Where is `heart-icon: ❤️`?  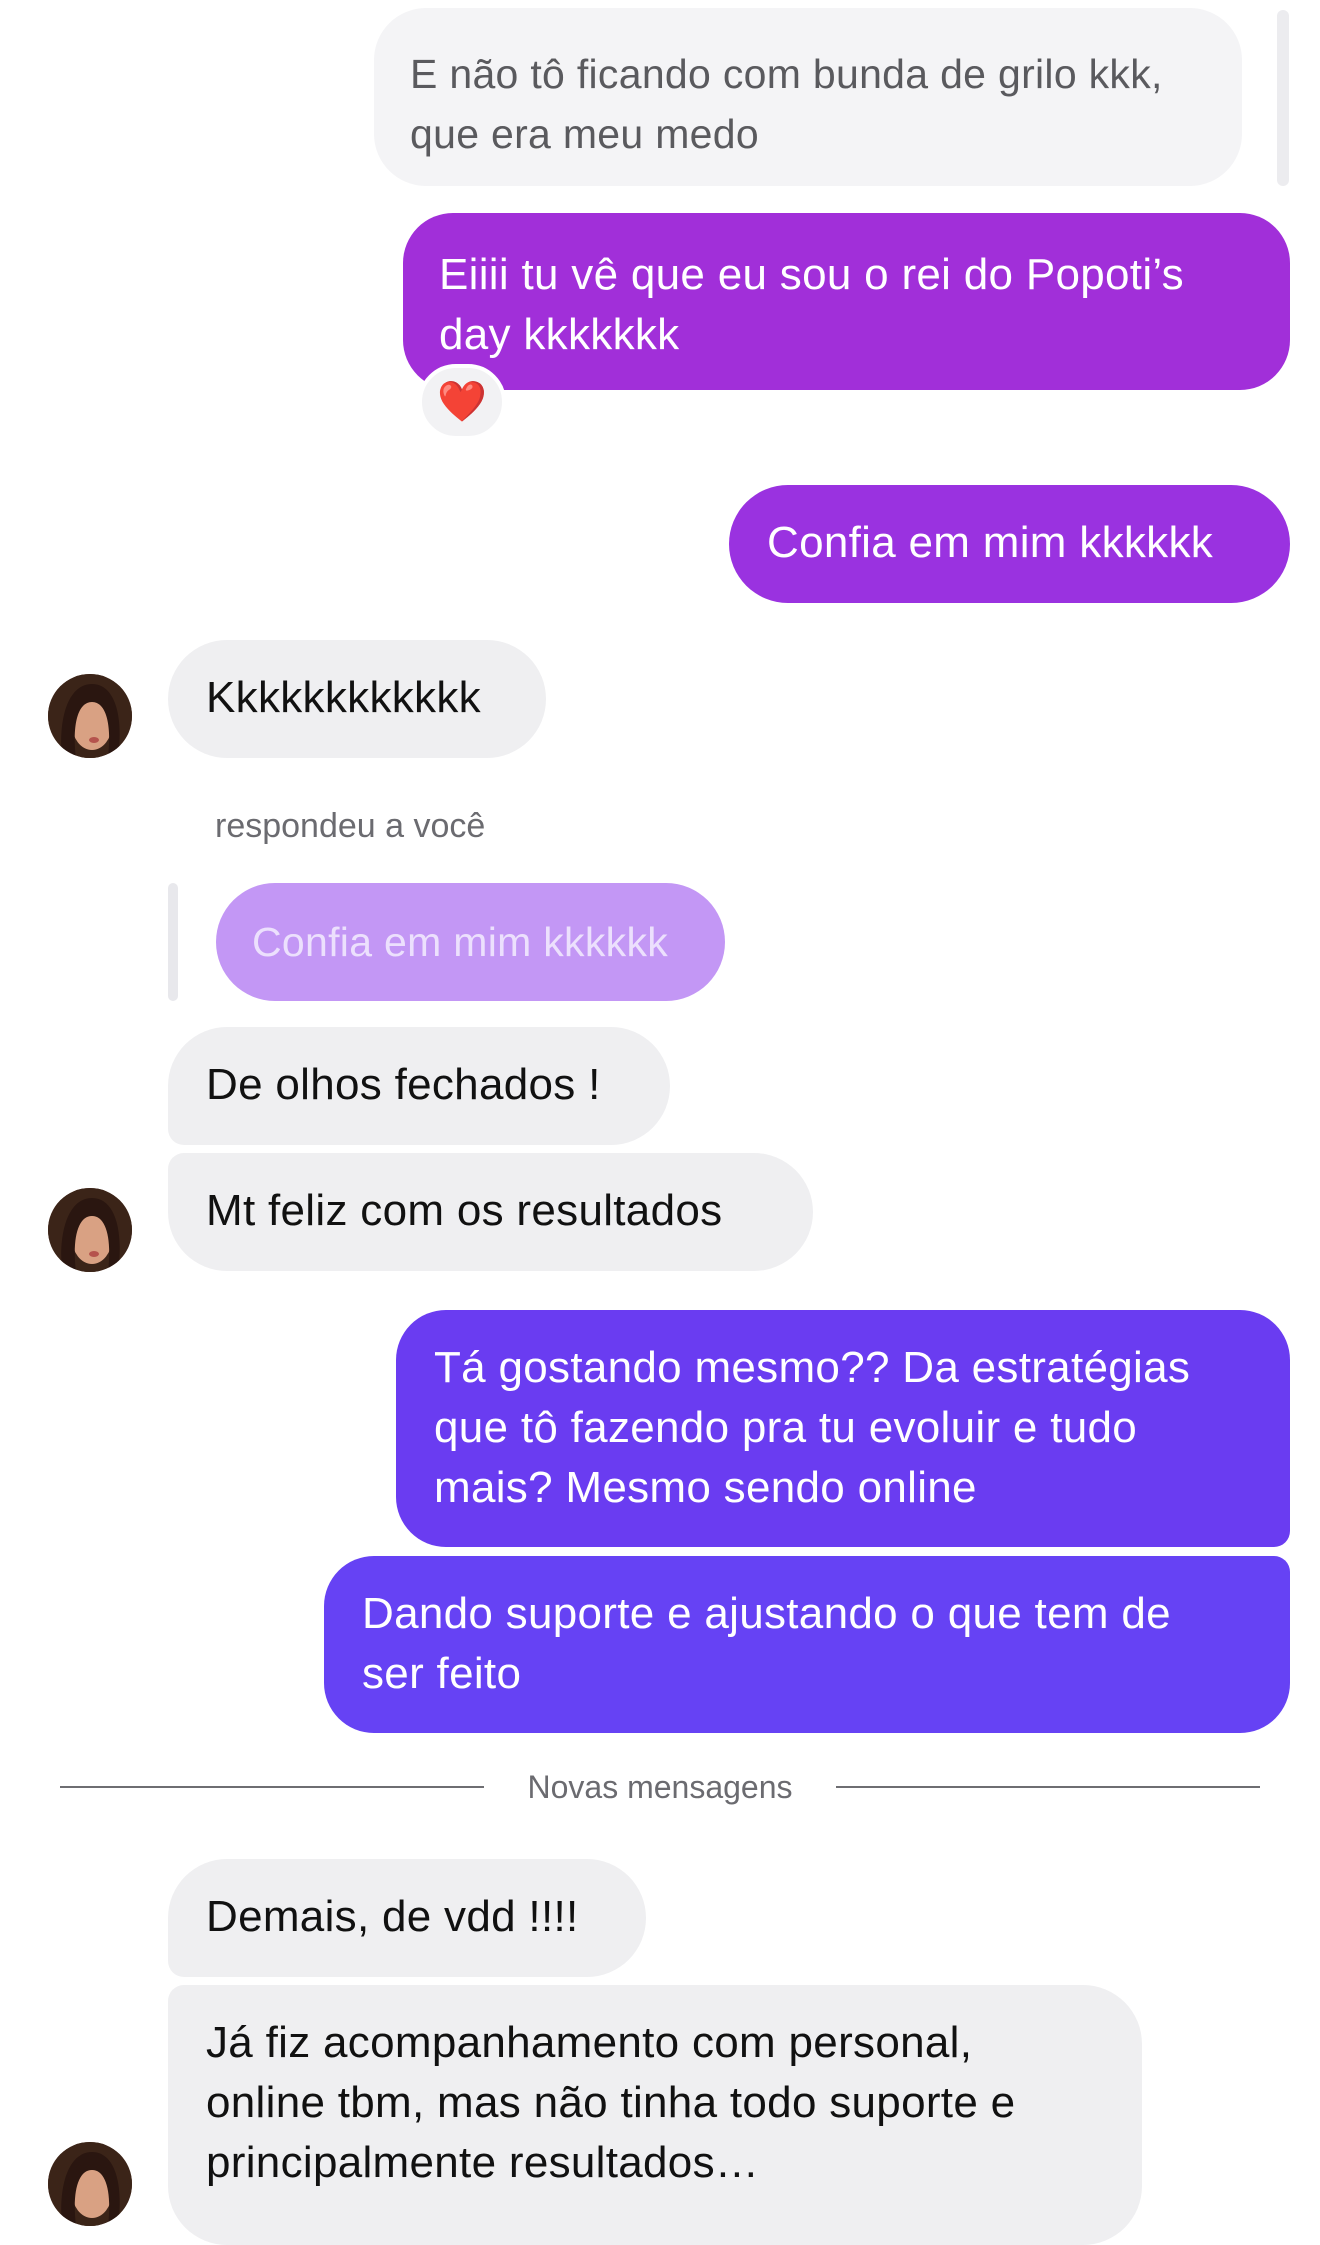 heart-icon: ❤️ is located at coordinates (462, 402).